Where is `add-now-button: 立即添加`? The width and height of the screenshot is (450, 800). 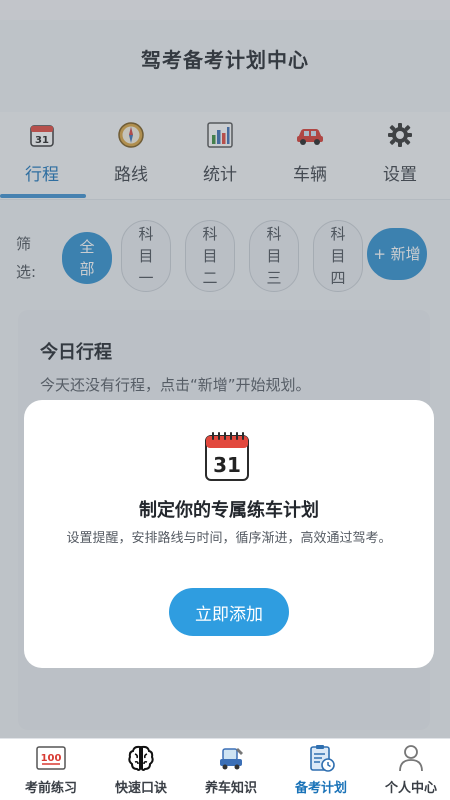 add-now-button: 立即添加 is located at coordinates (229, 612).